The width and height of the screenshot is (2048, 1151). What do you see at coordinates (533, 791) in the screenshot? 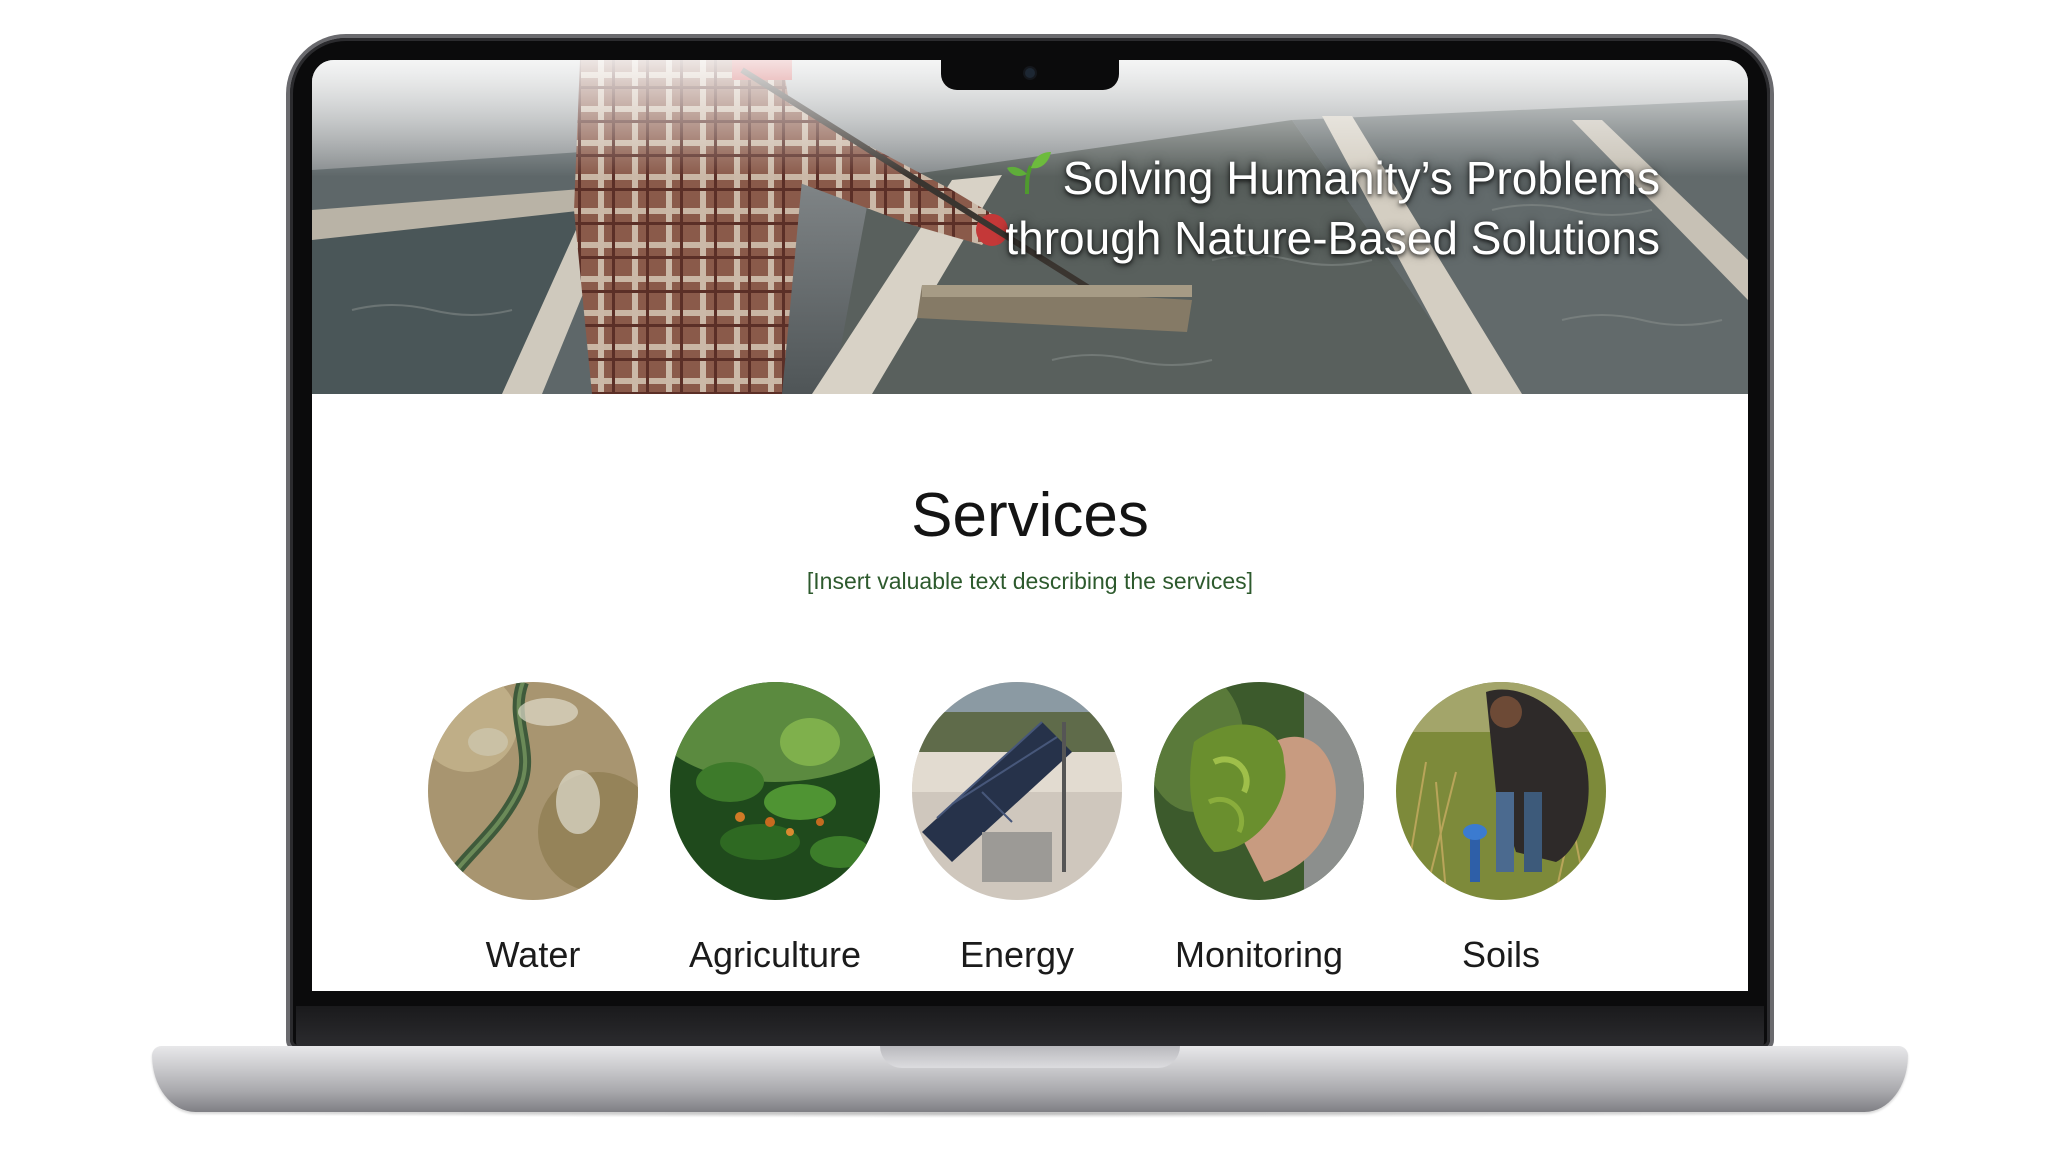
I see `water-image` at bounding box center [533, 791].